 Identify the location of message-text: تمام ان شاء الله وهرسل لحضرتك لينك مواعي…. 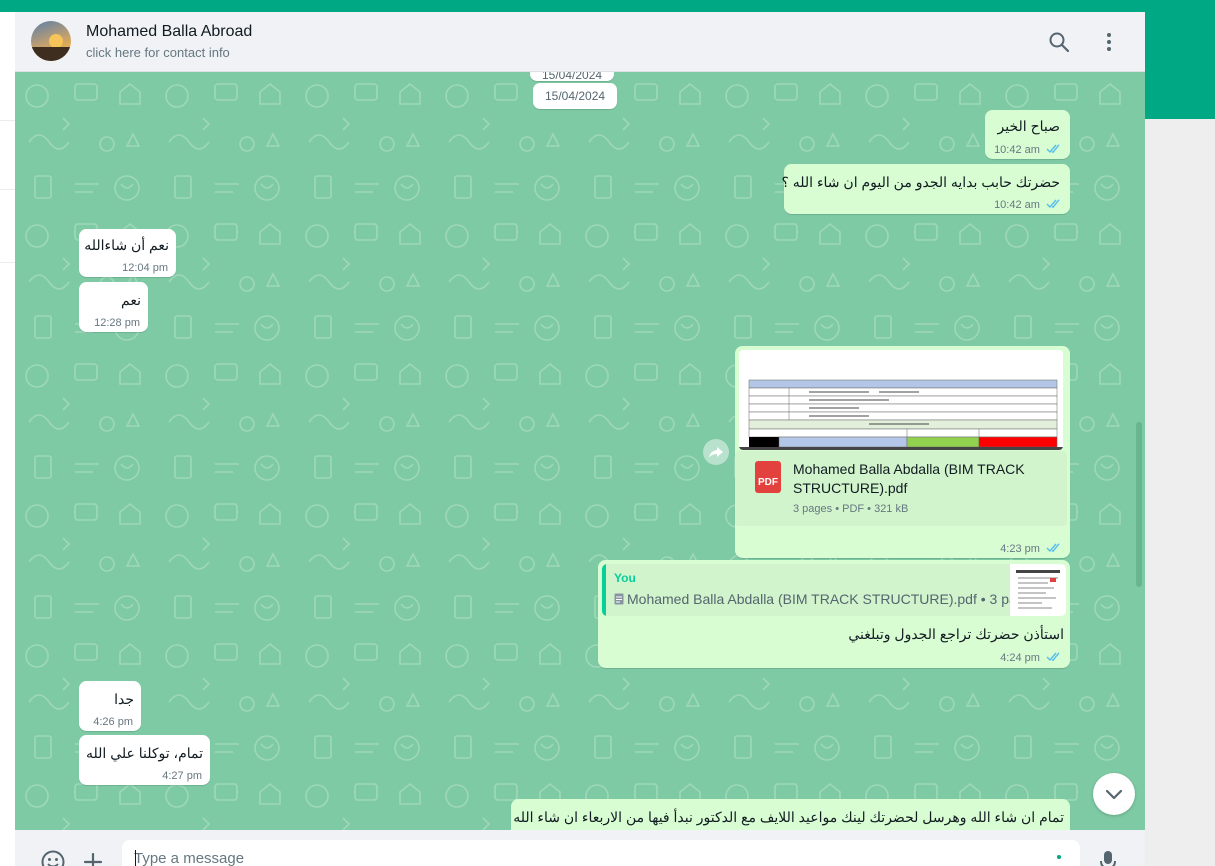
(788, 817).